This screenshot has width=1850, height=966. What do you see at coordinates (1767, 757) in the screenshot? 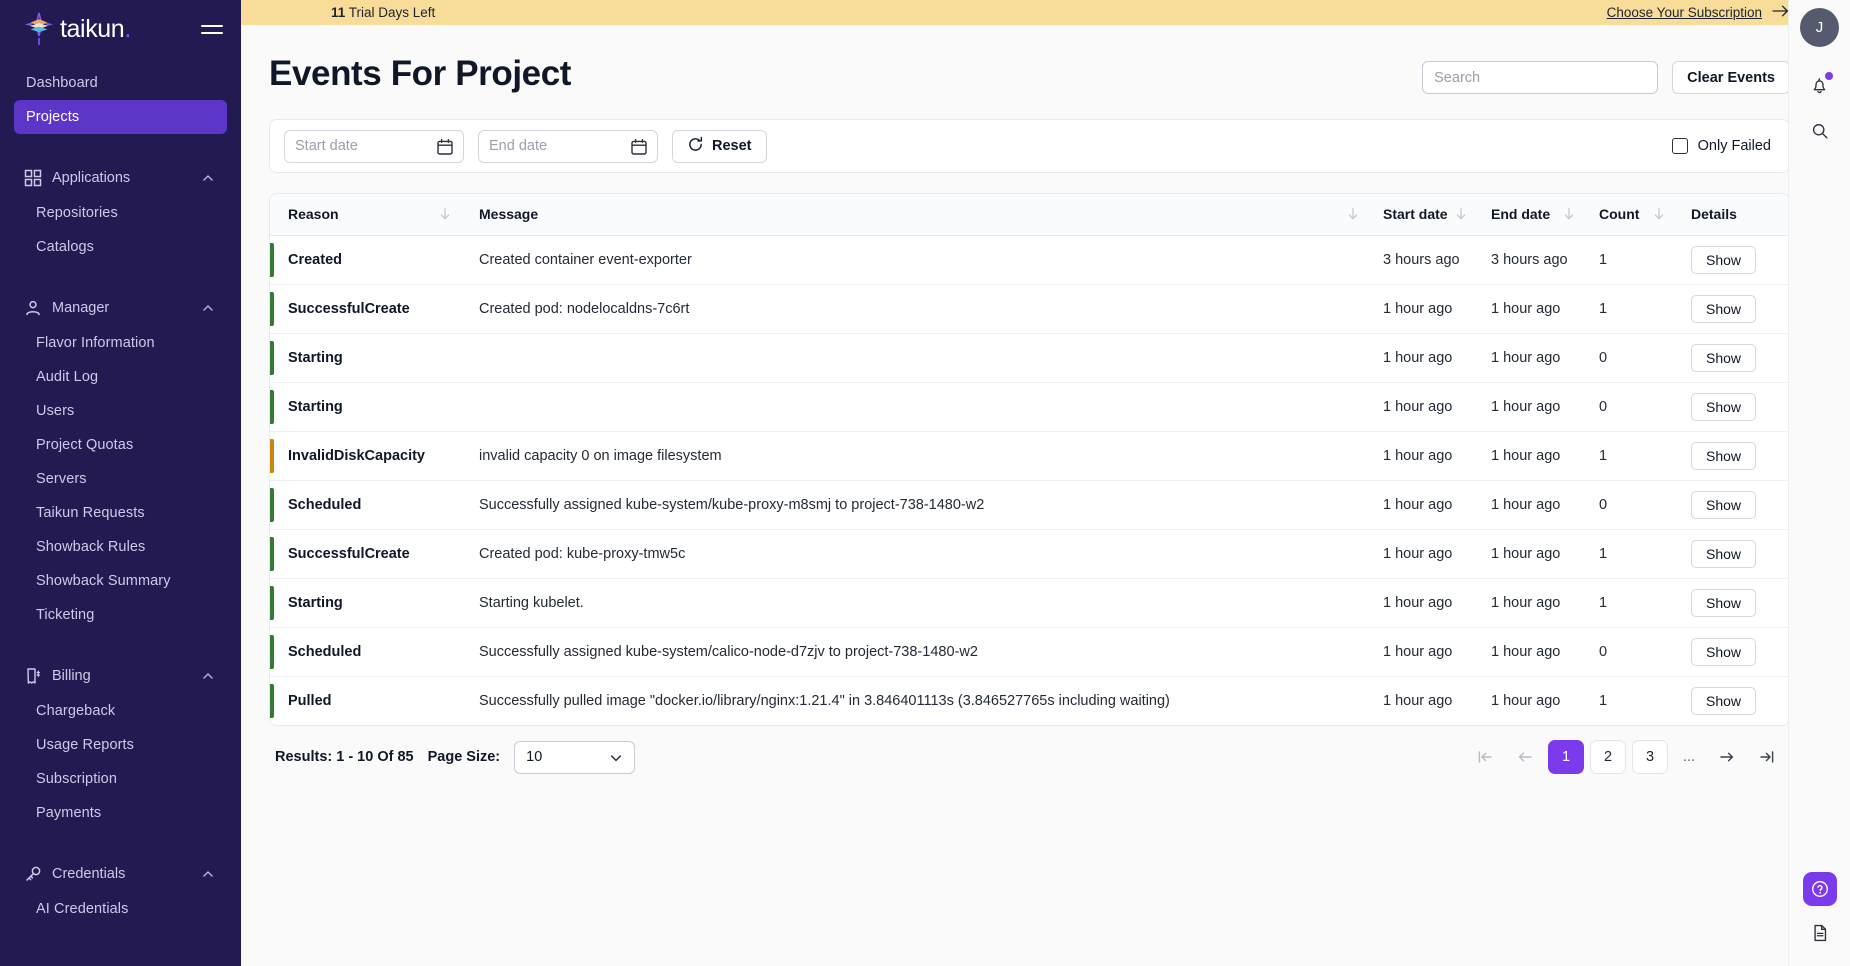
I see `last-page-button` at bounding box center [1767, 757].